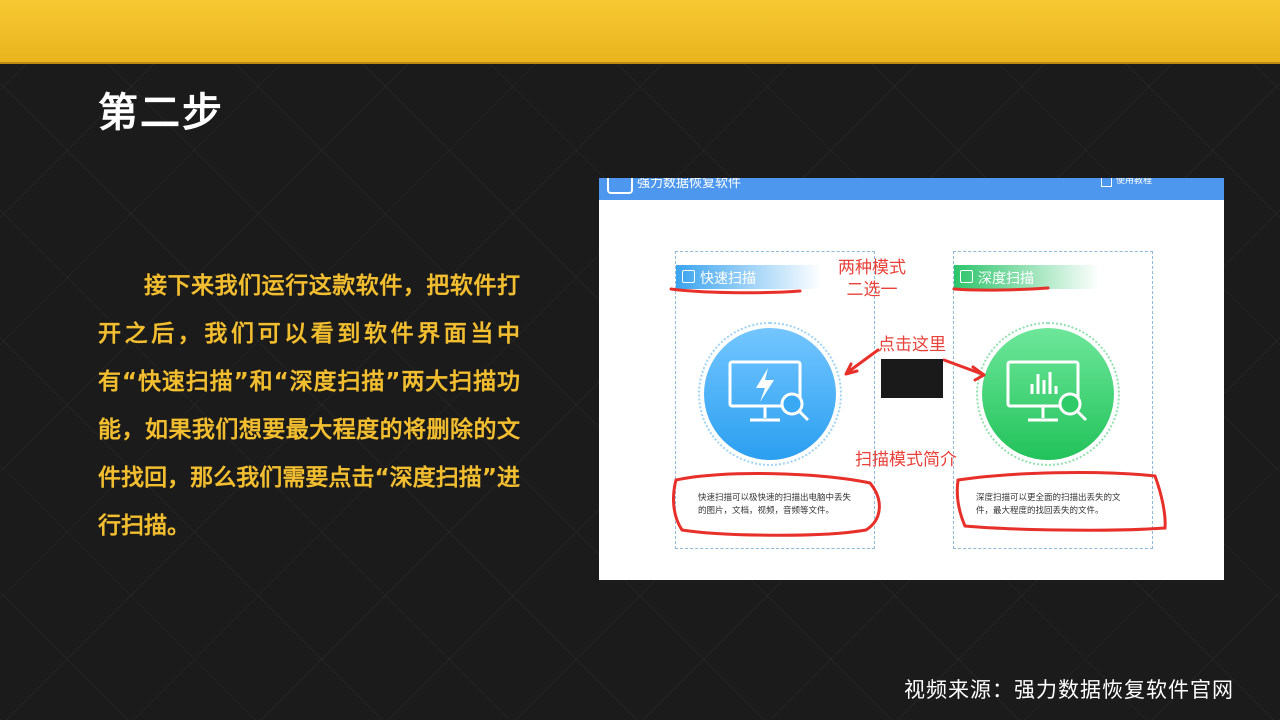  I want to click on annotation-two-modes-line1: 两种模式, so click(872, 268).